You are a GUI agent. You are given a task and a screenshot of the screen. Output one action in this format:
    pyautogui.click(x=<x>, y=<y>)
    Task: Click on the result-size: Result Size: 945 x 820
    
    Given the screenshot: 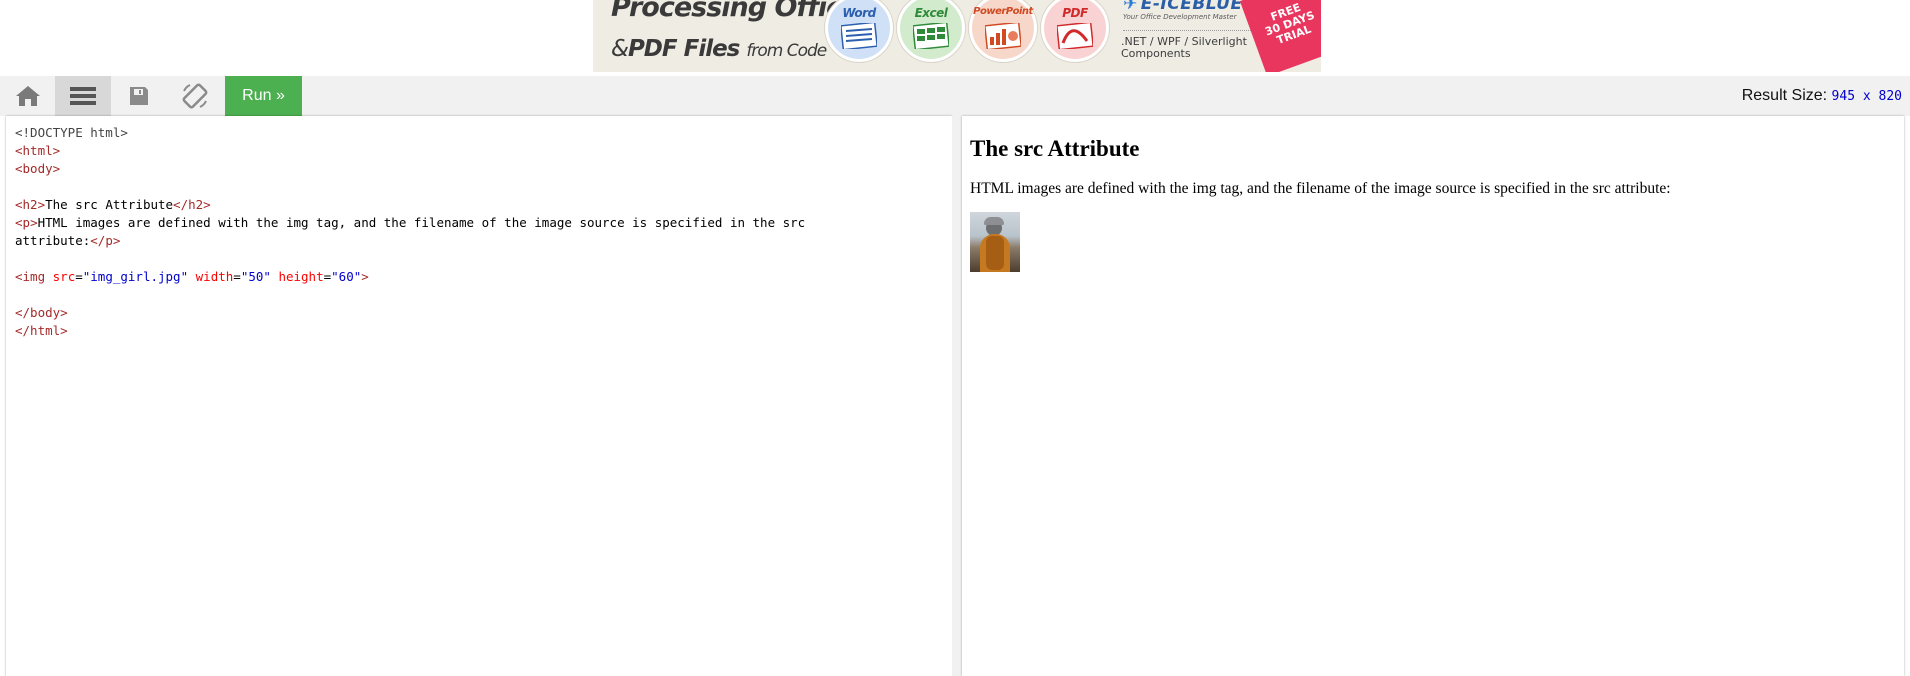 What is the action you would take?
    pyautogui.click(x=1822, y=96)
    